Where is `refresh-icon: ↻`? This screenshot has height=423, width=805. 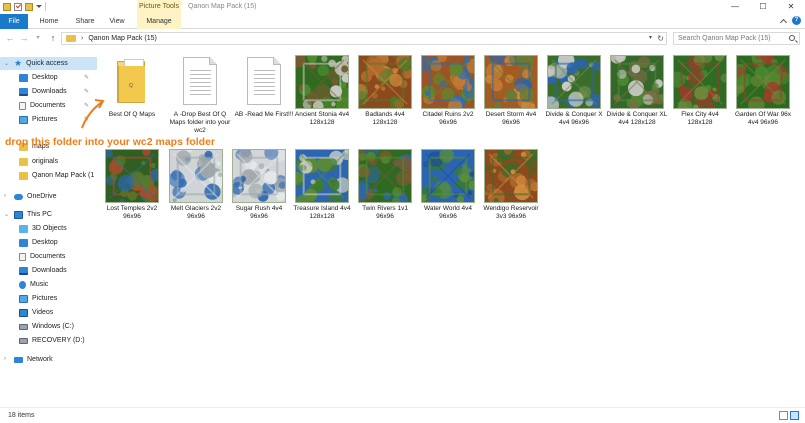 refresh-icon: ↻ is located at coordinates (660, 38).